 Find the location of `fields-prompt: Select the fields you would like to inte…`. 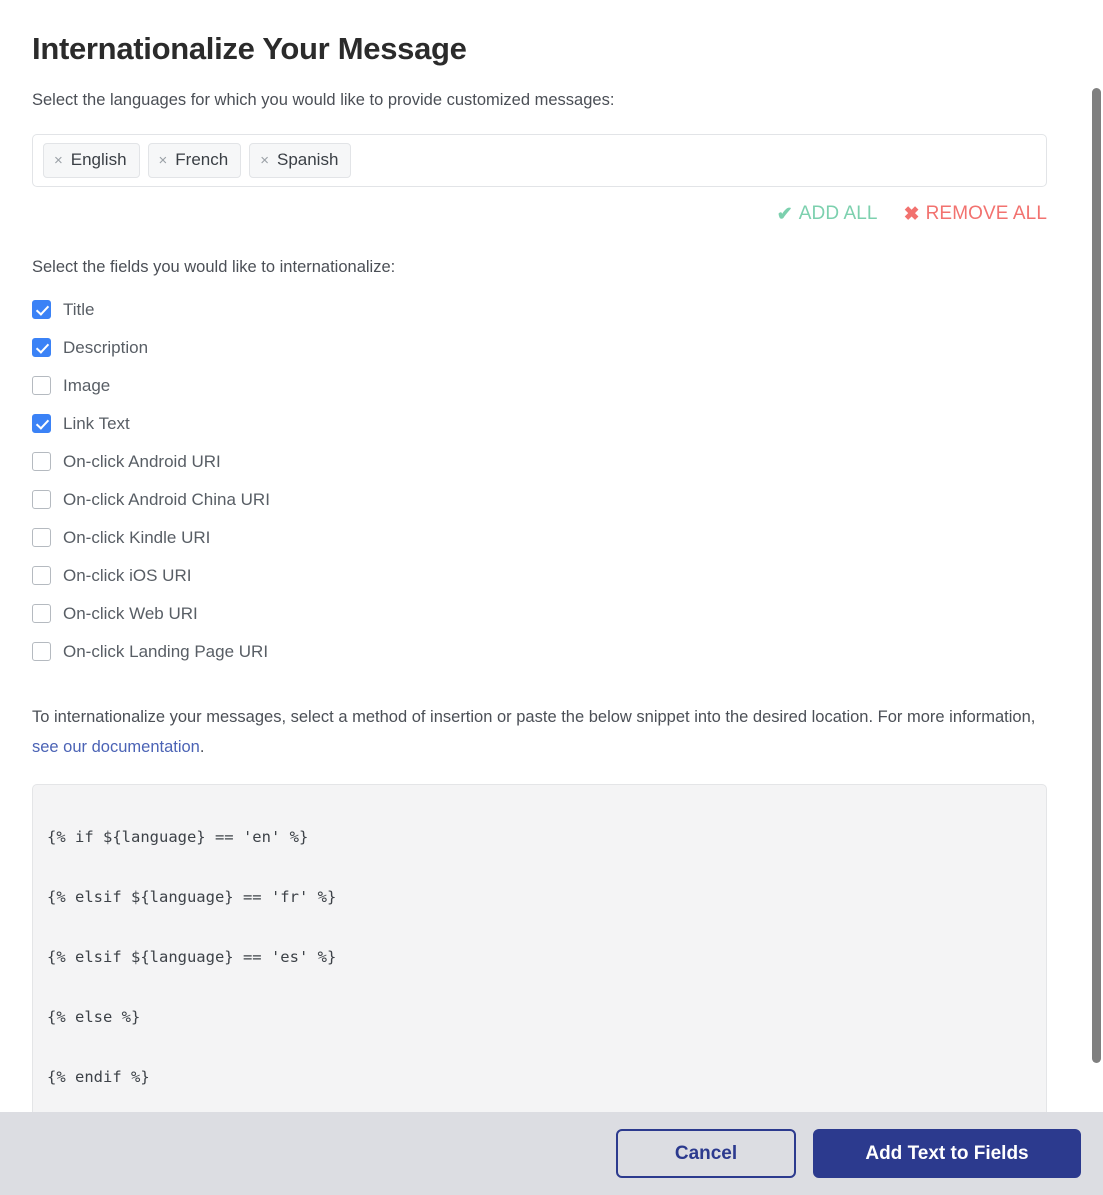

fields-prompt: Select the fields you would like to inte… is located at coordinates (214, 267).